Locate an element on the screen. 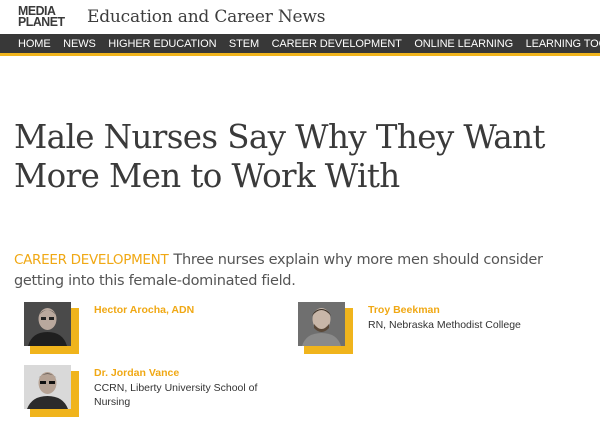  nav-item-higher-education: HIGHER EDUCATION is located at coordinates (162, 44).